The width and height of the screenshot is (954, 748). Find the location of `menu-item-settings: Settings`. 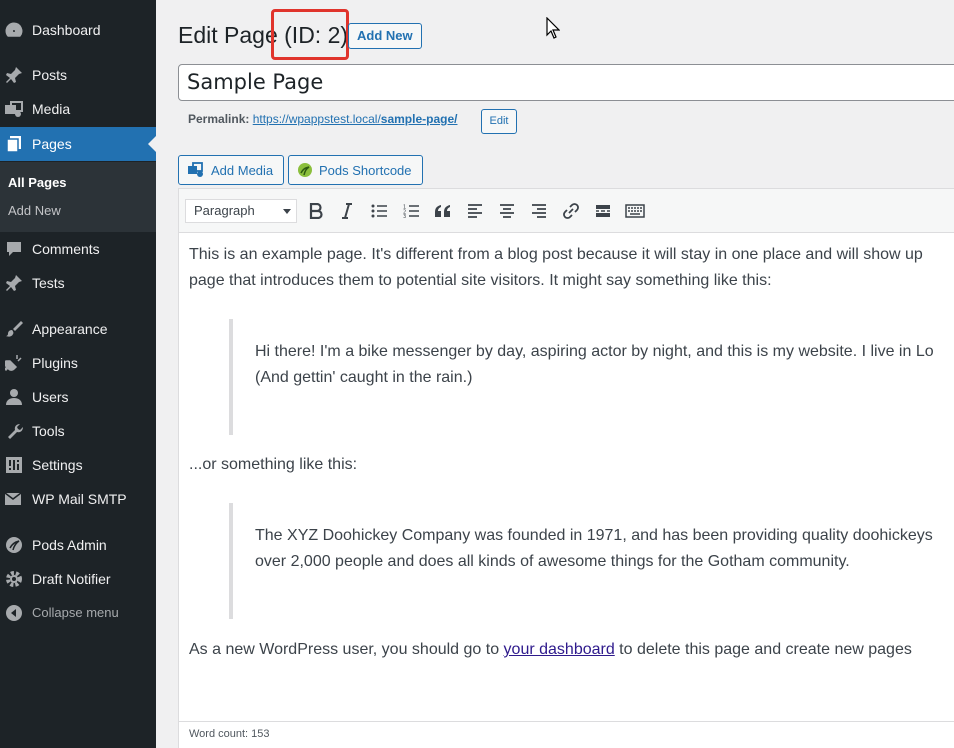

menu-item-settings: Settings is located at coordinates (78, 465).